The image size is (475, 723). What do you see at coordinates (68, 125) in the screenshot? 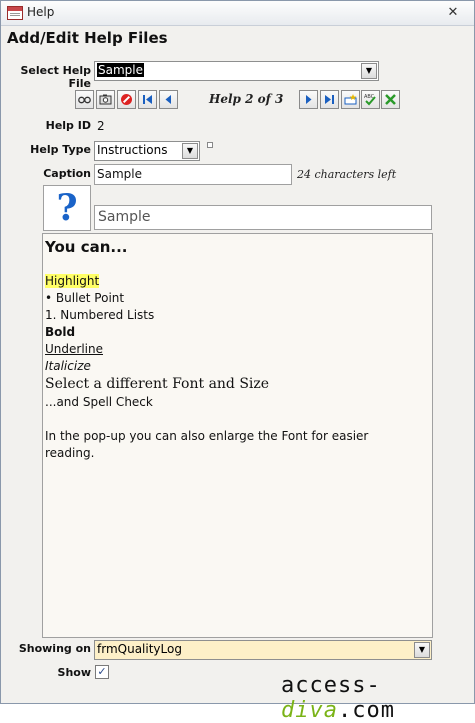
I see `help-id-label: Help ID` at bounding box center [68, 125].